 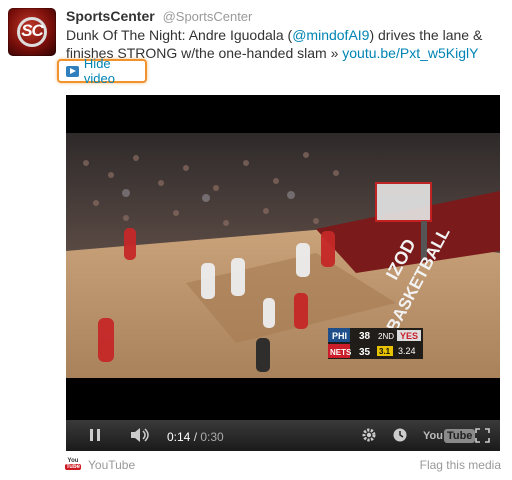 What do you see at coordinates (385, 351) in the screenshot?
I see `shot-clock: 3.1` at bounding box center [385, 351].